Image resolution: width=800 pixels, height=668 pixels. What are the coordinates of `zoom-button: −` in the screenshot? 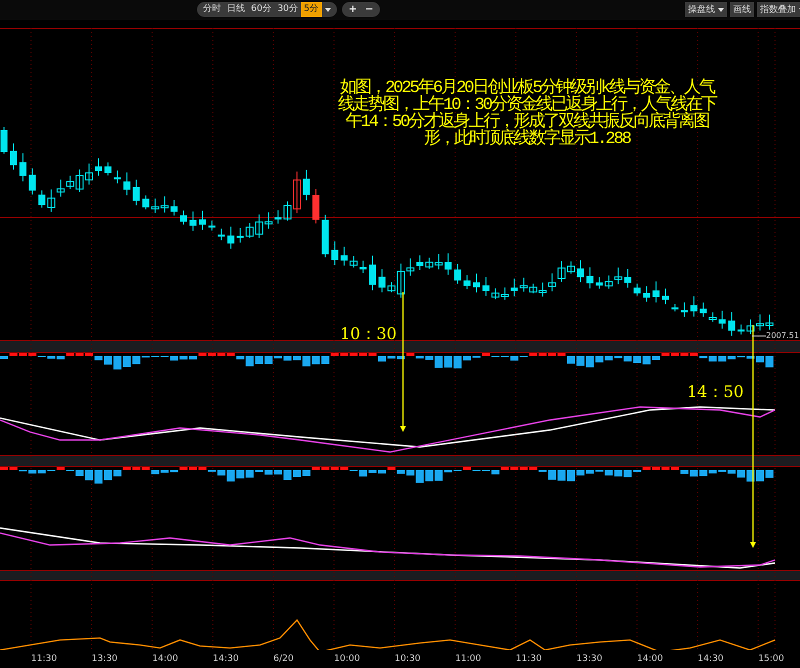 It's located at (369, 9).